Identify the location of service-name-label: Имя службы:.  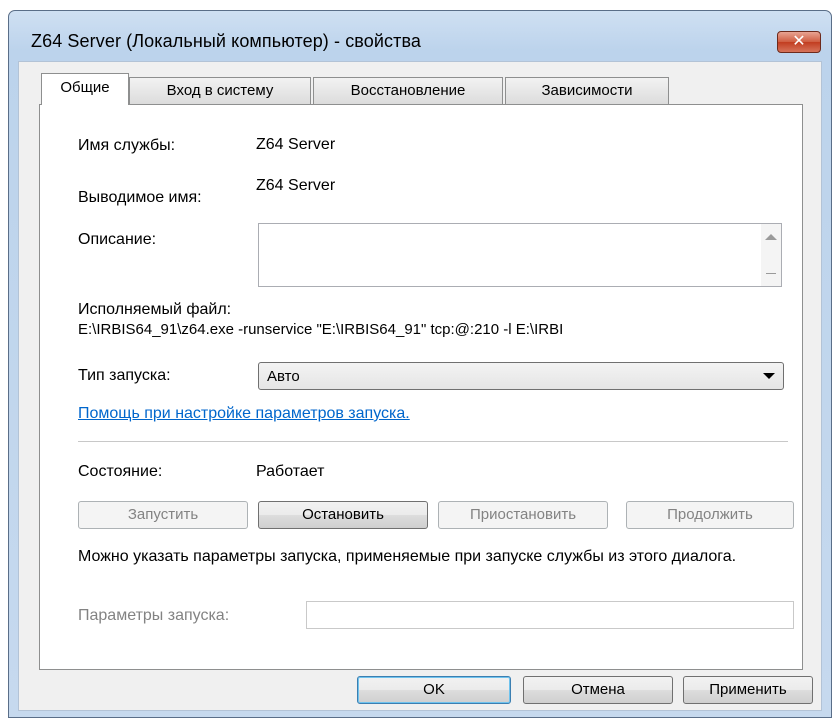
(127, 145).